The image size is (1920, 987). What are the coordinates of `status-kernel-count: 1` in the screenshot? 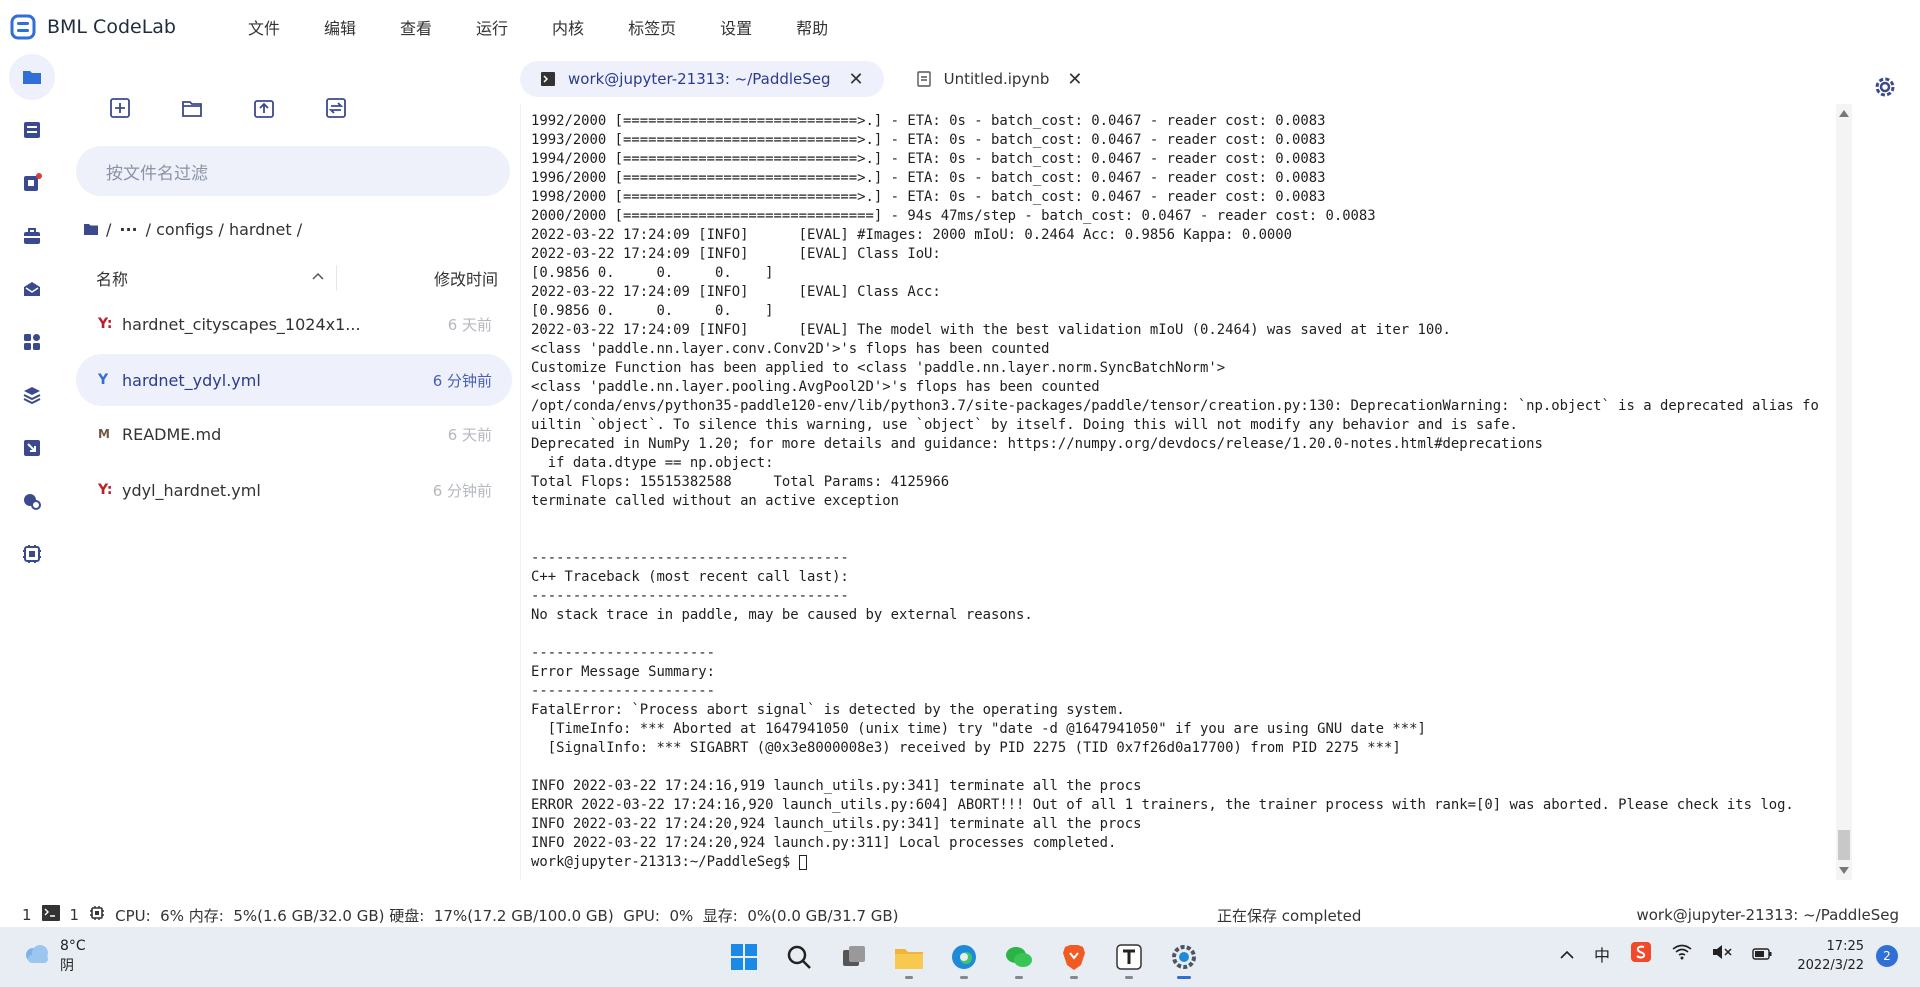 It's located at (75, 915).